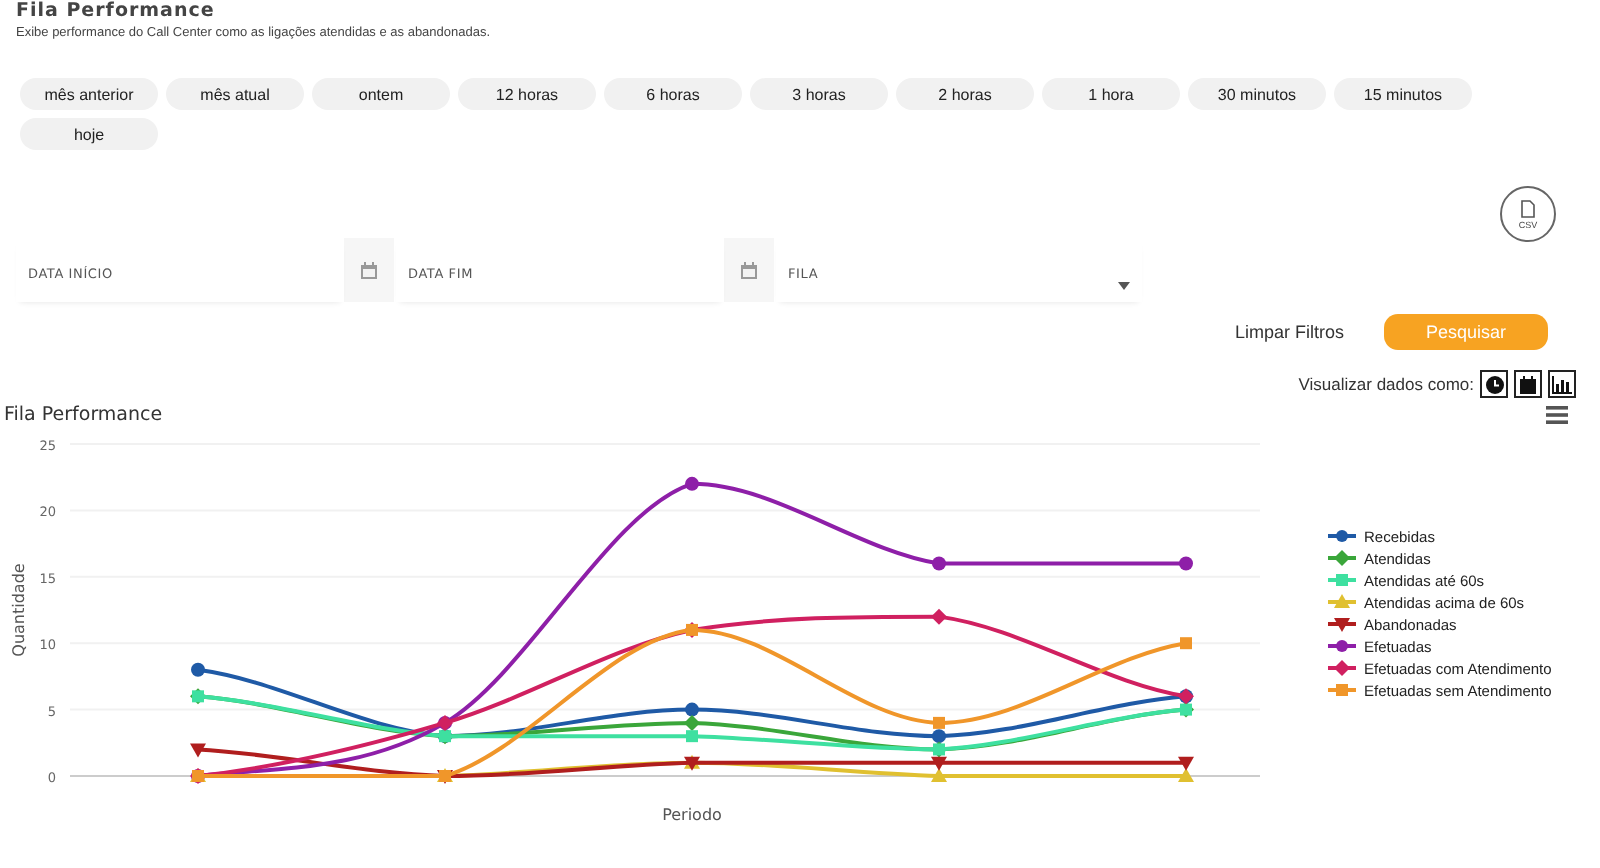  What do you see at coordinates (673, 94) in the screenshot?
I see `period-button: 6 horas` at bounding box center [673, 94].